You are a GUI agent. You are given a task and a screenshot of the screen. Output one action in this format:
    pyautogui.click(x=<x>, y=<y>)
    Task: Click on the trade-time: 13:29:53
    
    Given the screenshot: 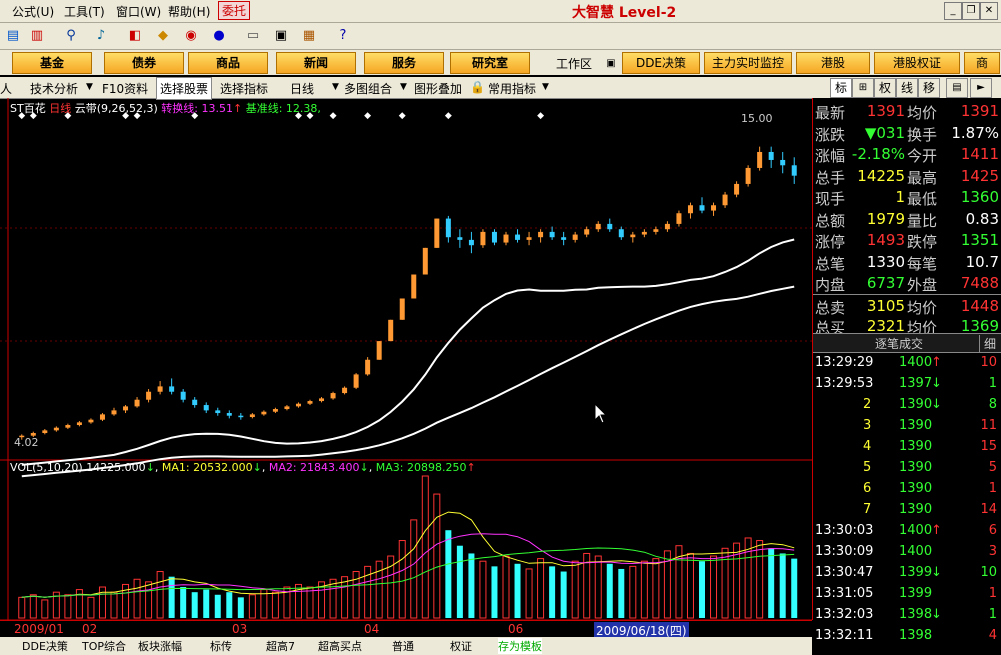 What is the action you would take?
    pyautogui.click(x=844, y=383)
    